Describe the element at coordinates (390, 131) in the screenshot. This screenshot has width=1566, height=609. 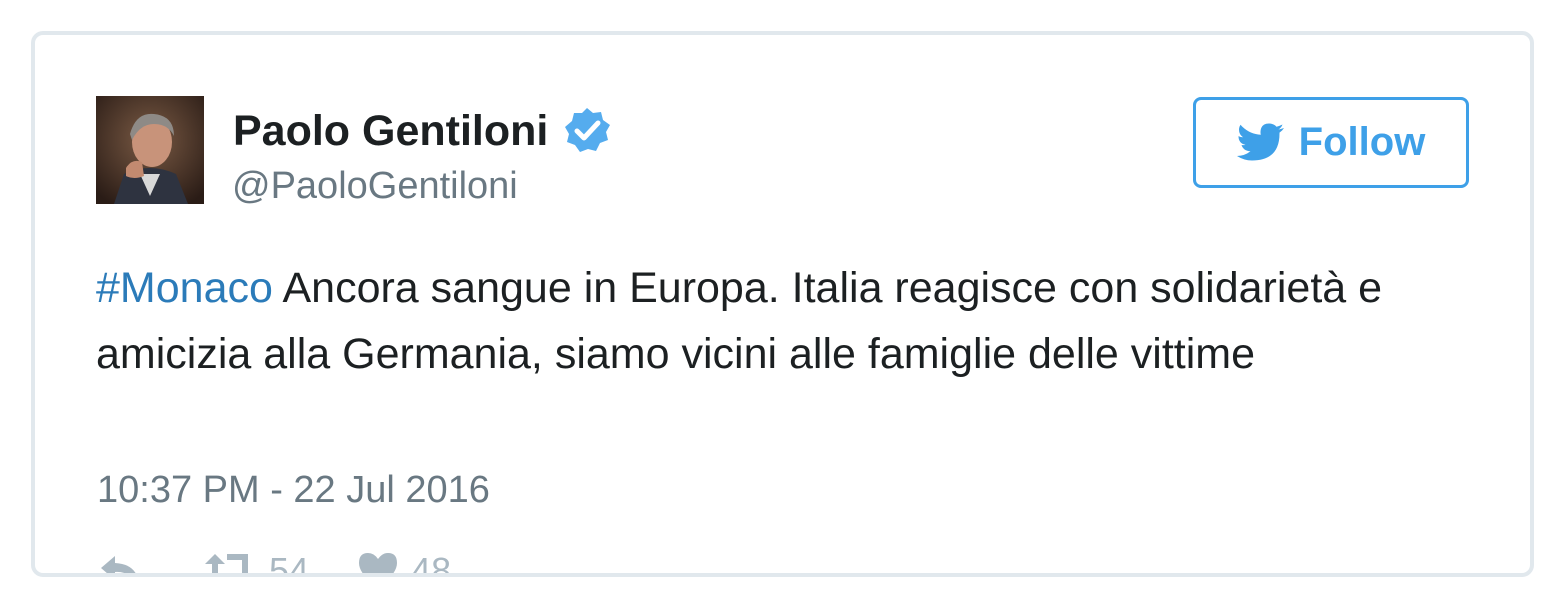
I see `author-name-text: Paolo Gentiloni` at that location.